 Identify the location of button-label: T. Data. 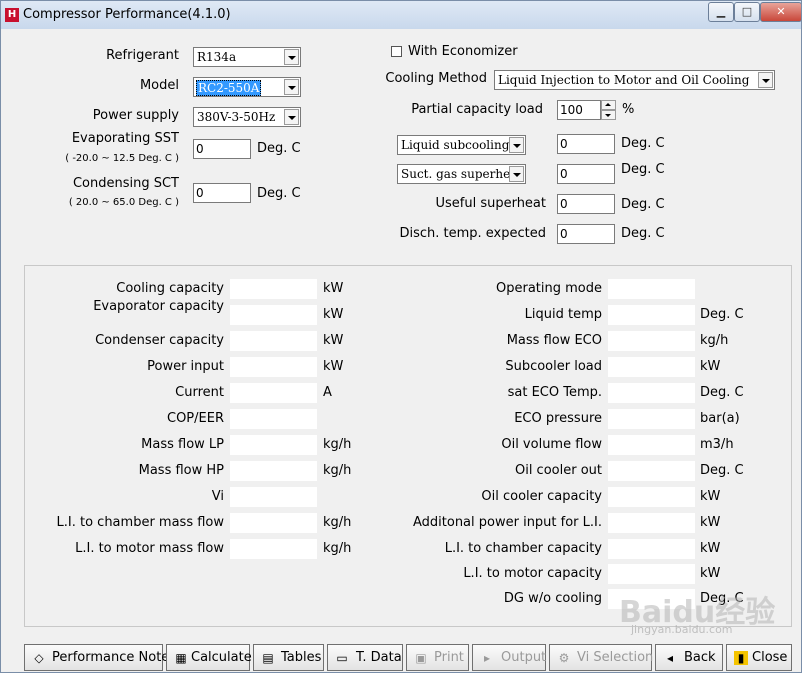
(379, 657).